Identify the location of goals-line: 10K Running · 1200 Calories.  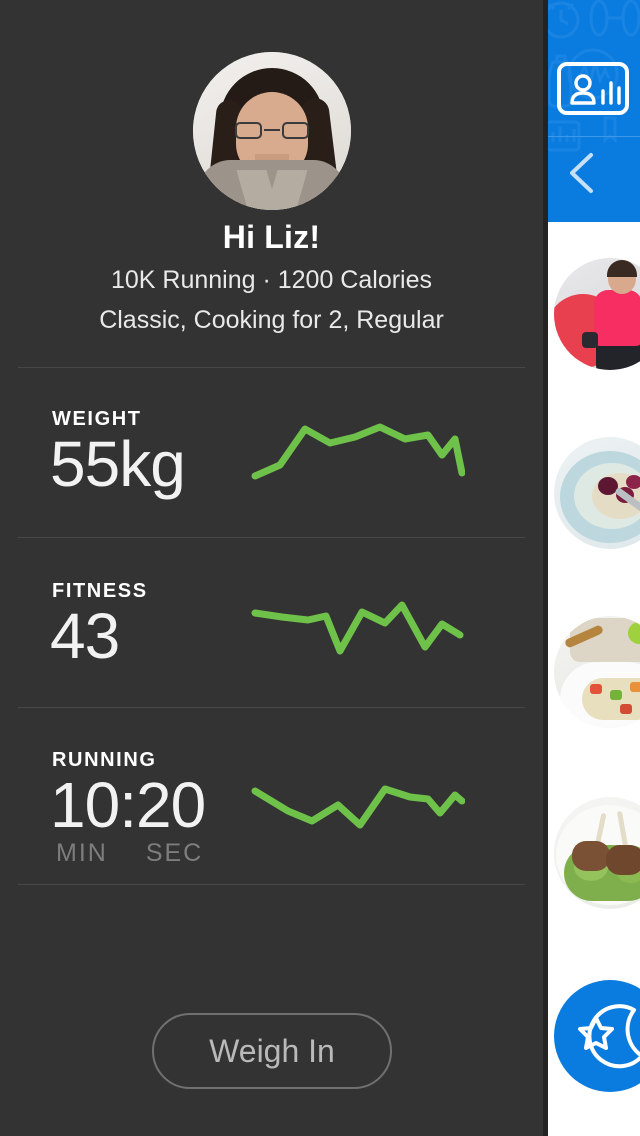
(271, 280).